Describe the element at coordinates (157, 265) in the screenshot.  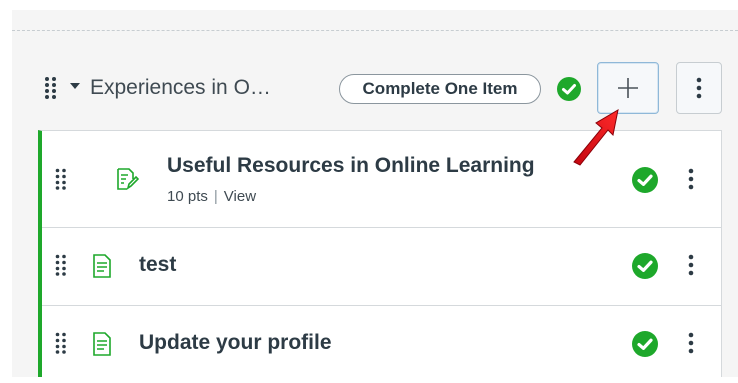
I see `item-title: test` at that location.